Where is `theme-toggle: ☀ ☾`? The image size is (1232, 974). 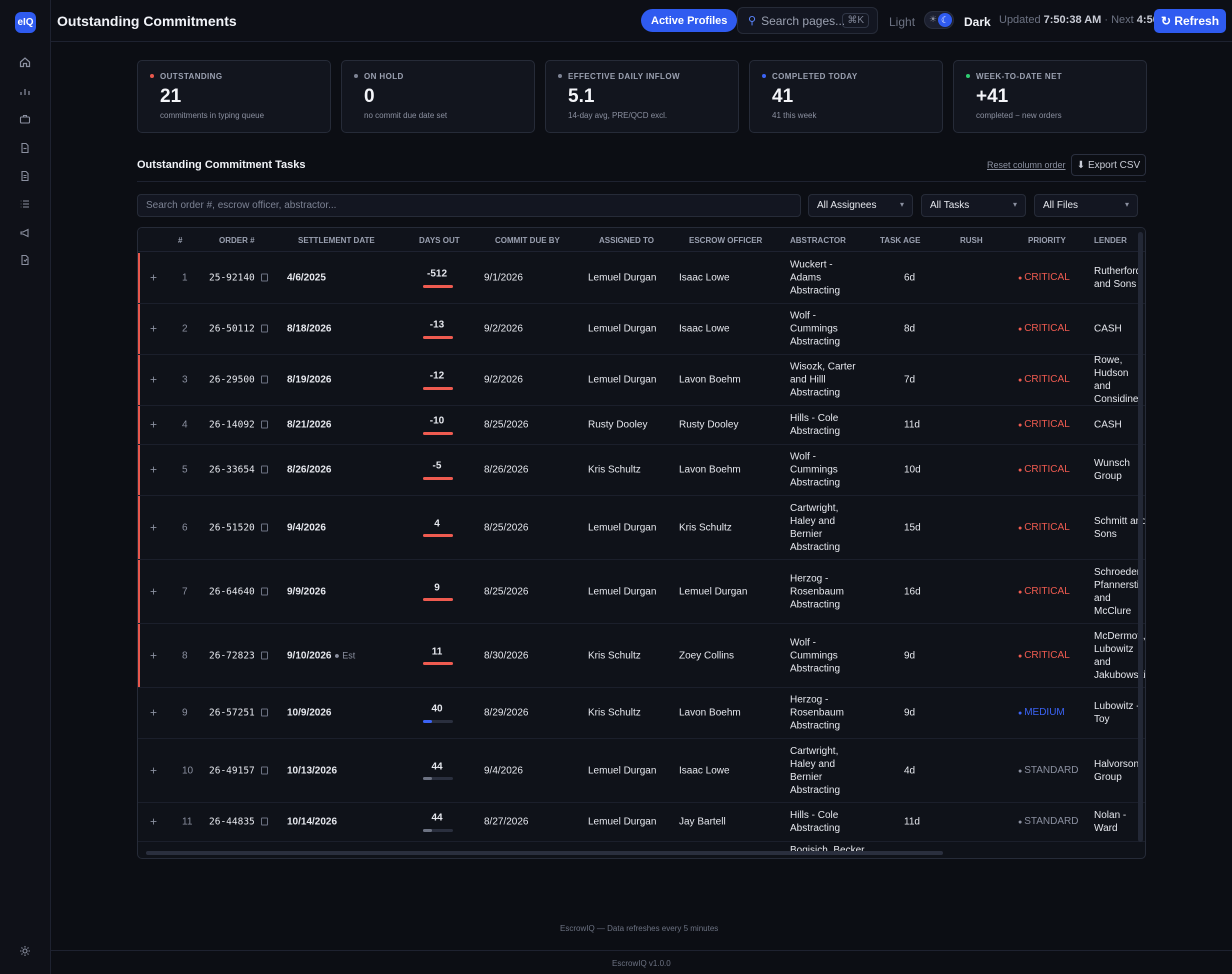
theme-toggle: ☀ ☾ is located at coordinates (939, 20).